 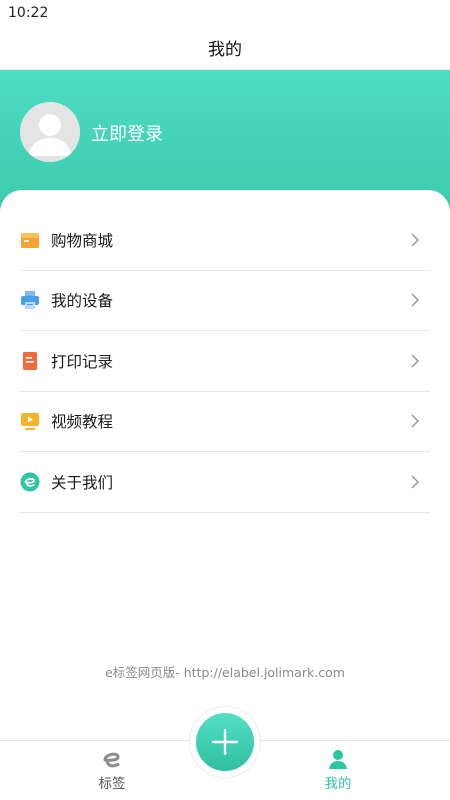 I want to click on website-link: e标签网页版- http://elabel.jolimark.com, so click(x=225, y=671).